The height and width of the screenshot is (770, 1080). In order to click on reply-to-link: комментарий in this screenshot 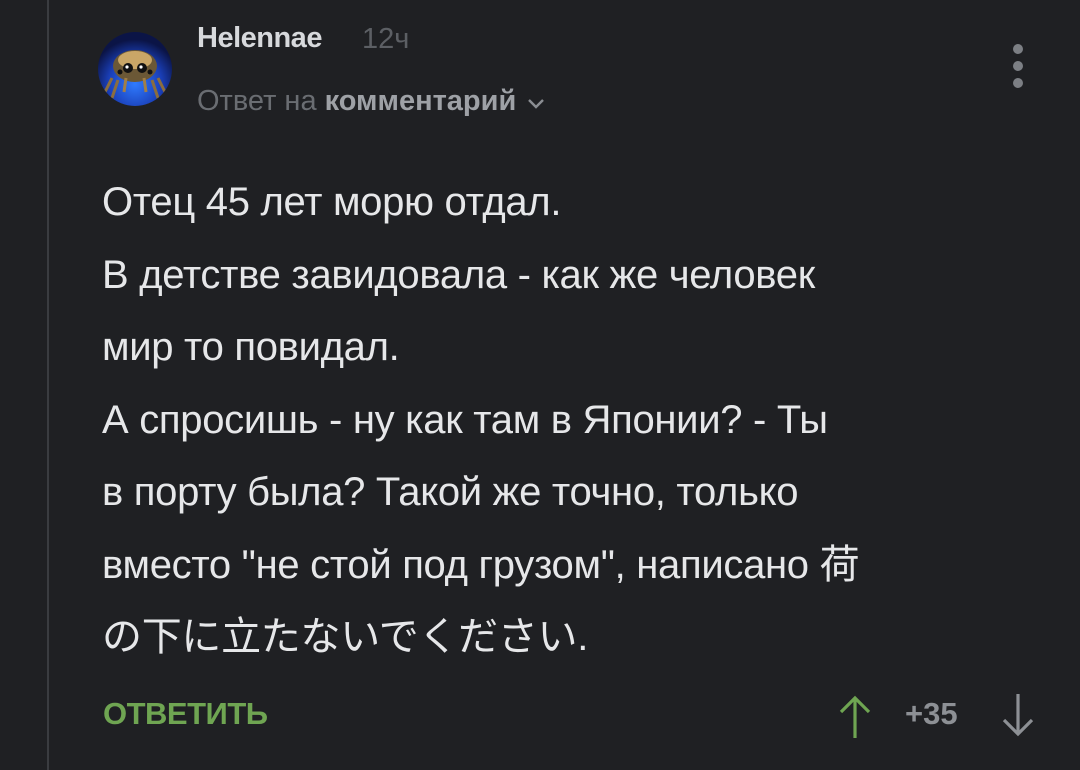, I will do `click(421, 101)`.